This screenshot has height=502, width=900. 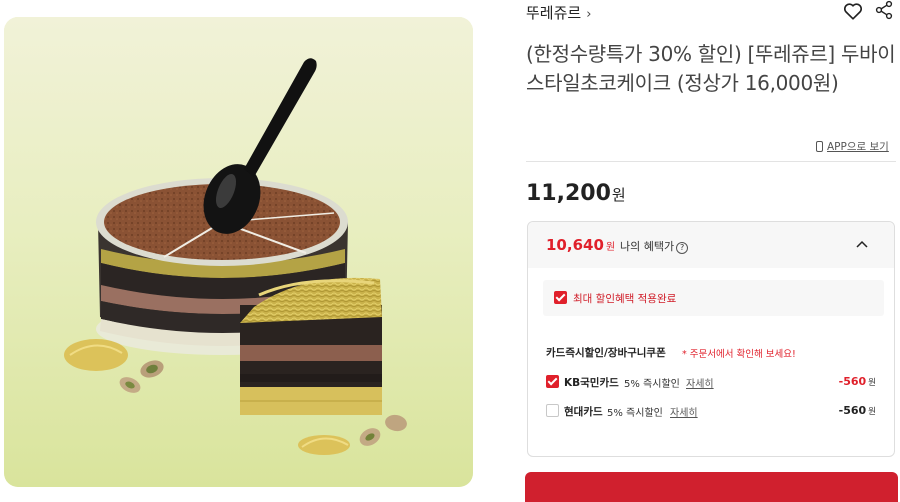 I want to click on price-unit: 원, so click(x=618, y=195).